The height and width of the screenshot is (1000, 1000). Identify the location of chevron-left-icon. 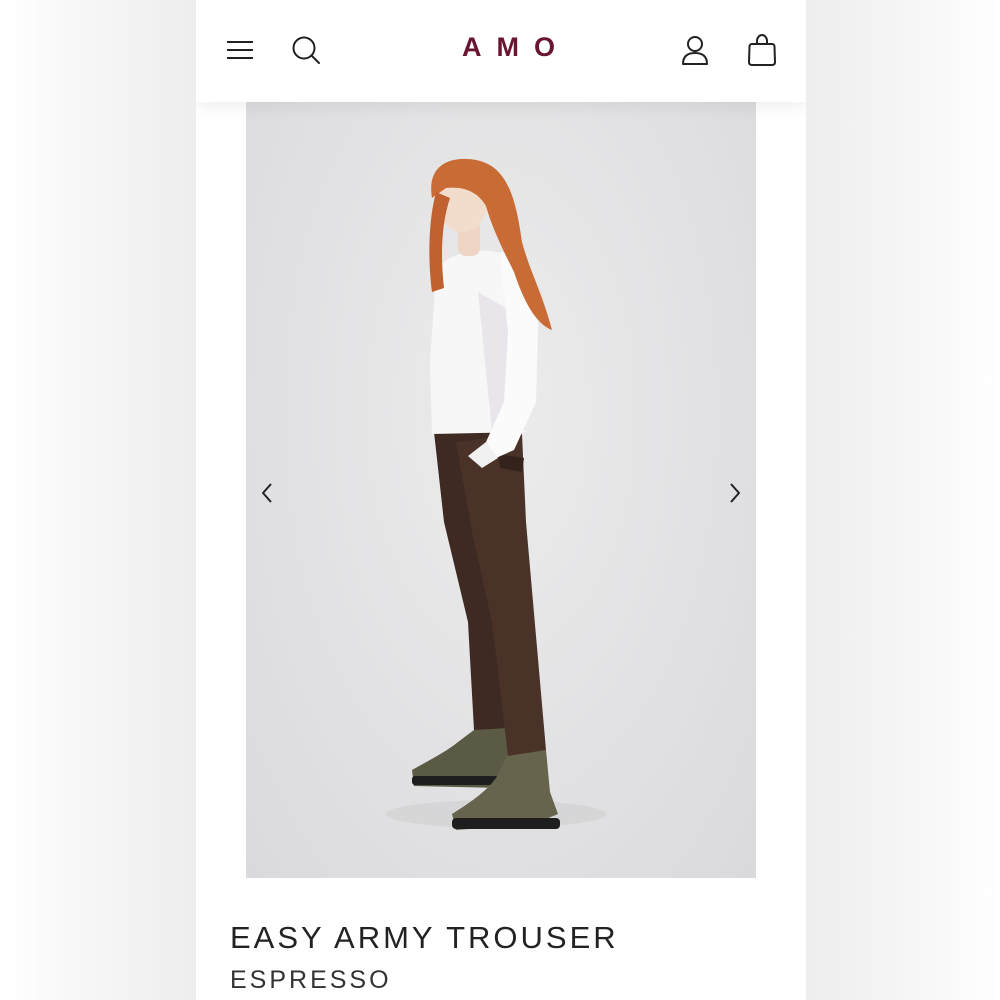
(267, 493).